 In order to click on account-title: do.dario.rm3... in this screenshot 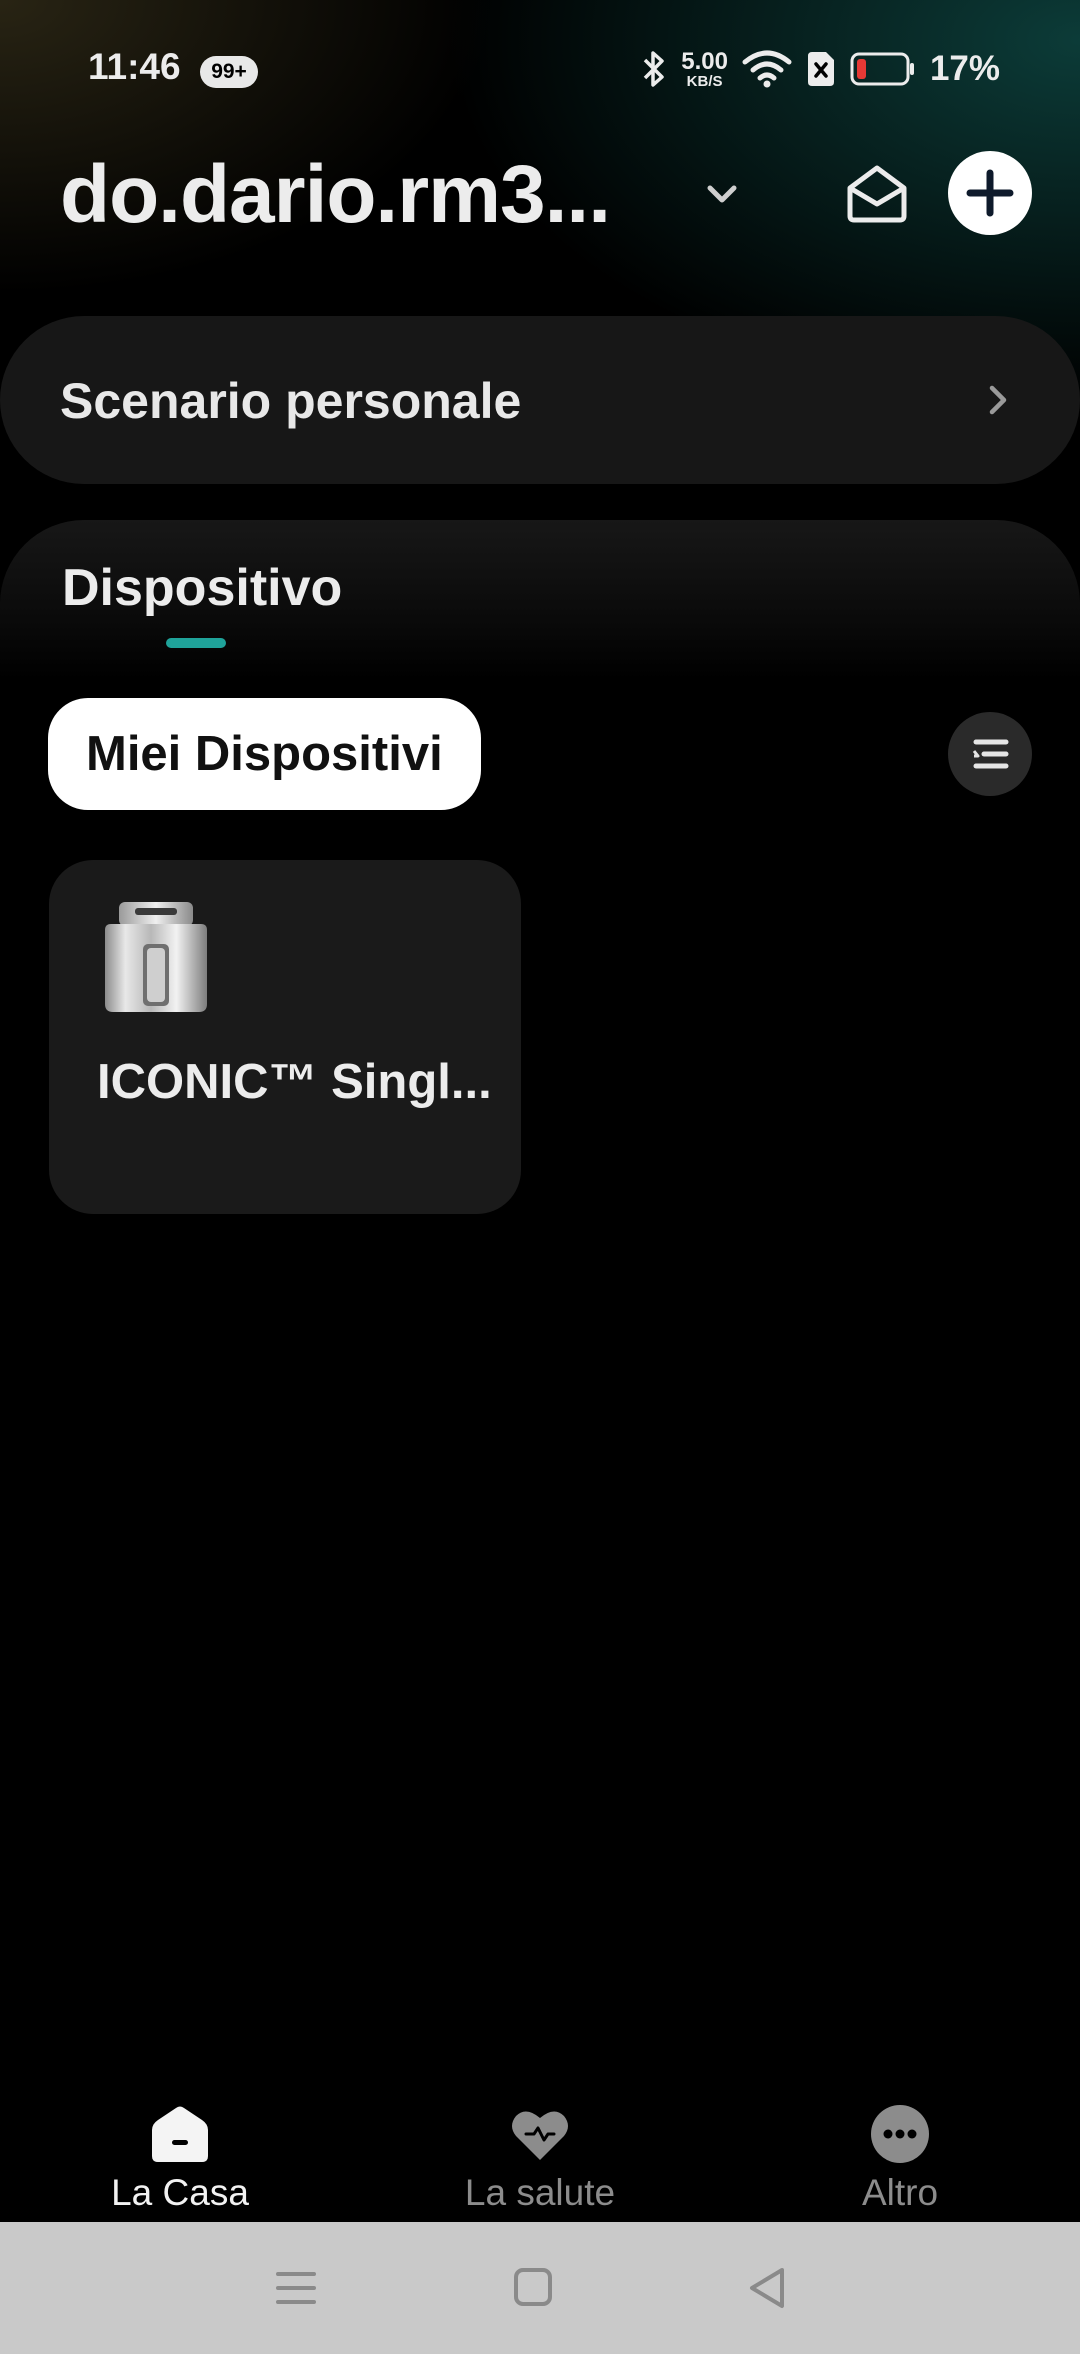, I will do `click(335, 195)`.